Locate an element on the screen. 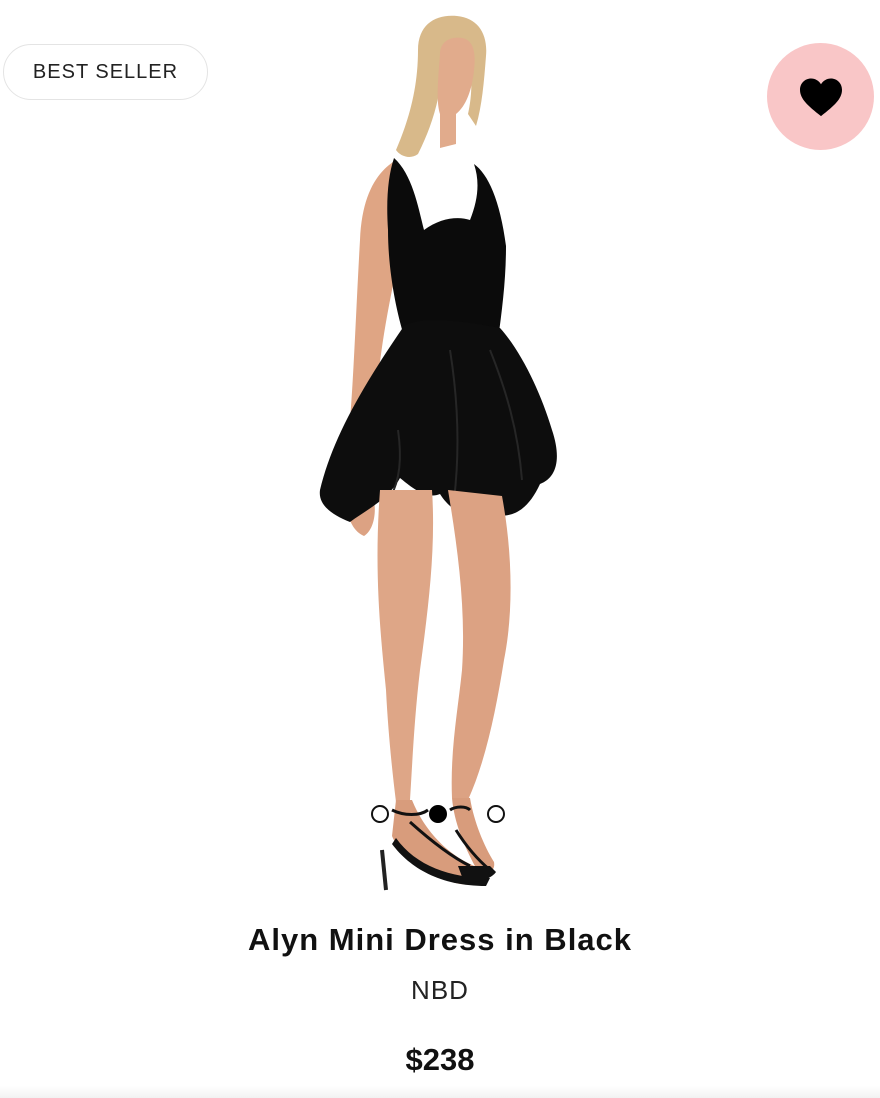  best-seller-badge: BEST SELLER is located at coordinates (105, 72).